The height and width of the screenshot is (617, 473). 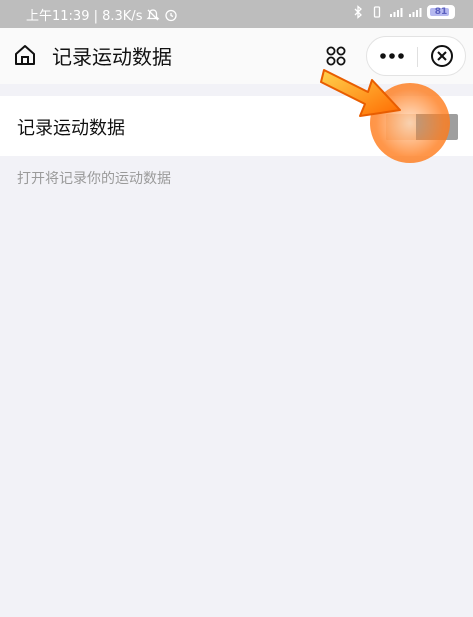 What do you see at coordinates (84, 16) in the screenshot?
I see `status-time-speed: 上午11:39 | 8.3K/s` at bounding box center [84, 16].